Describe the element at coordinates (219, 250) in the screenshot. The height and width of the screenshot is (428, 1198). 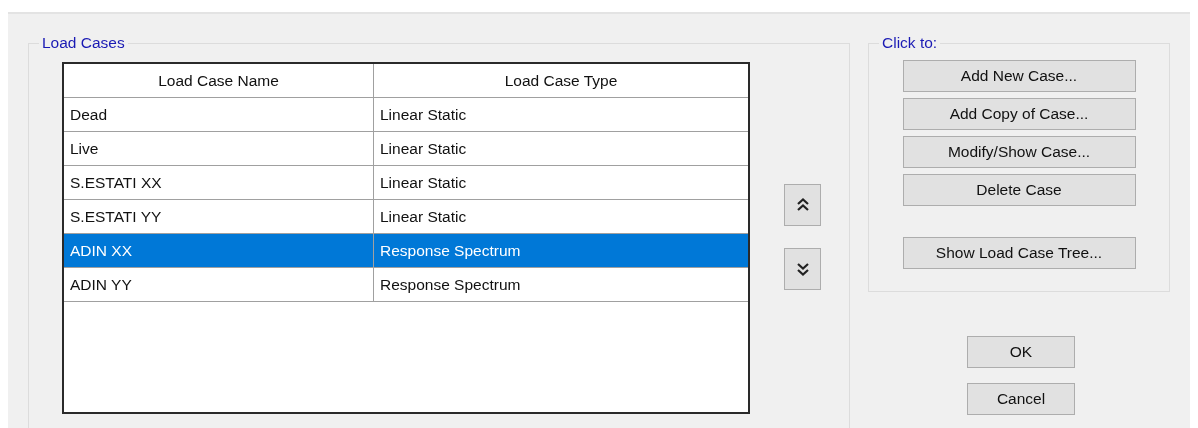
I see `table-cell: ADIN XX` at that location.